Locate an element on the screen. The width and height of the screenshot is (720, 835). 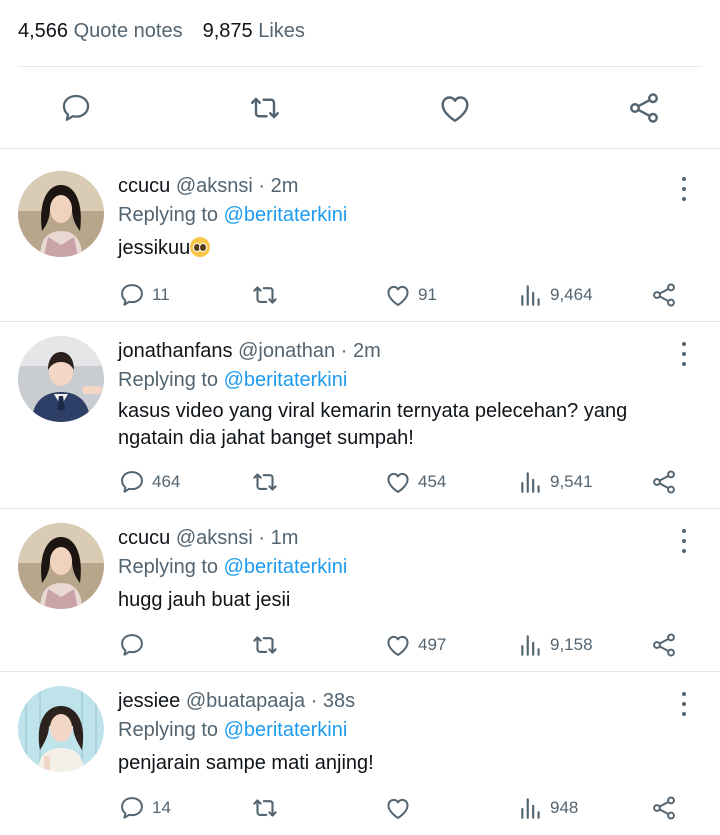
tweet-actions: 11 91 9,464 is located at coordinates (360, 295).